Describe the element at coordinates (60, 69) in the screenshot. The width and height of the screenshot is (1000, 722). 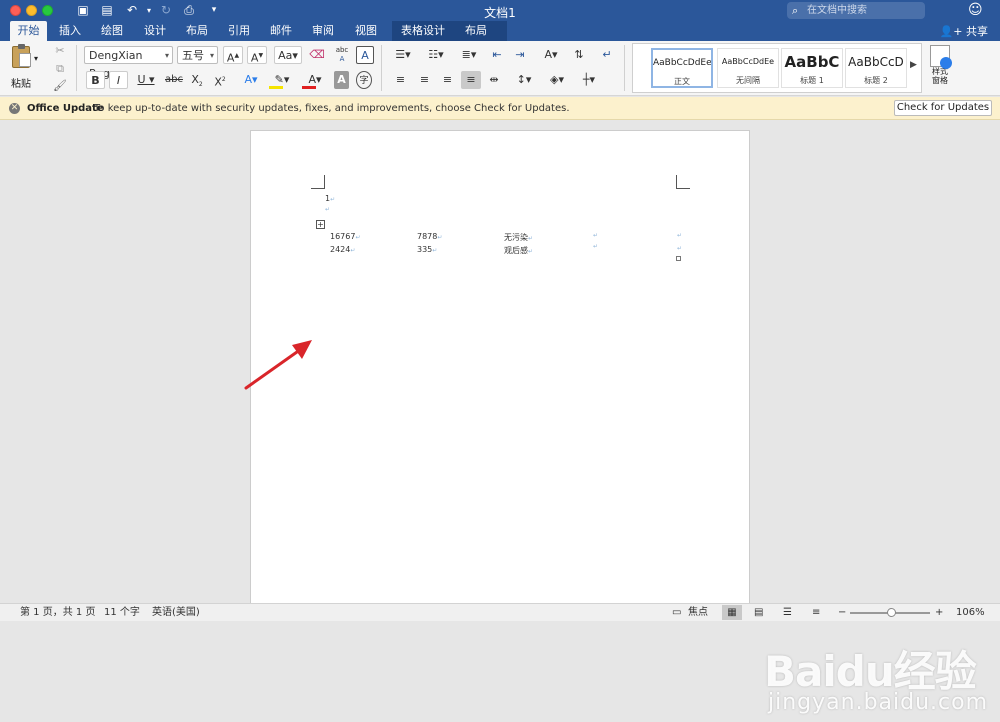
I see `copy-icon: ⧉` at that location.